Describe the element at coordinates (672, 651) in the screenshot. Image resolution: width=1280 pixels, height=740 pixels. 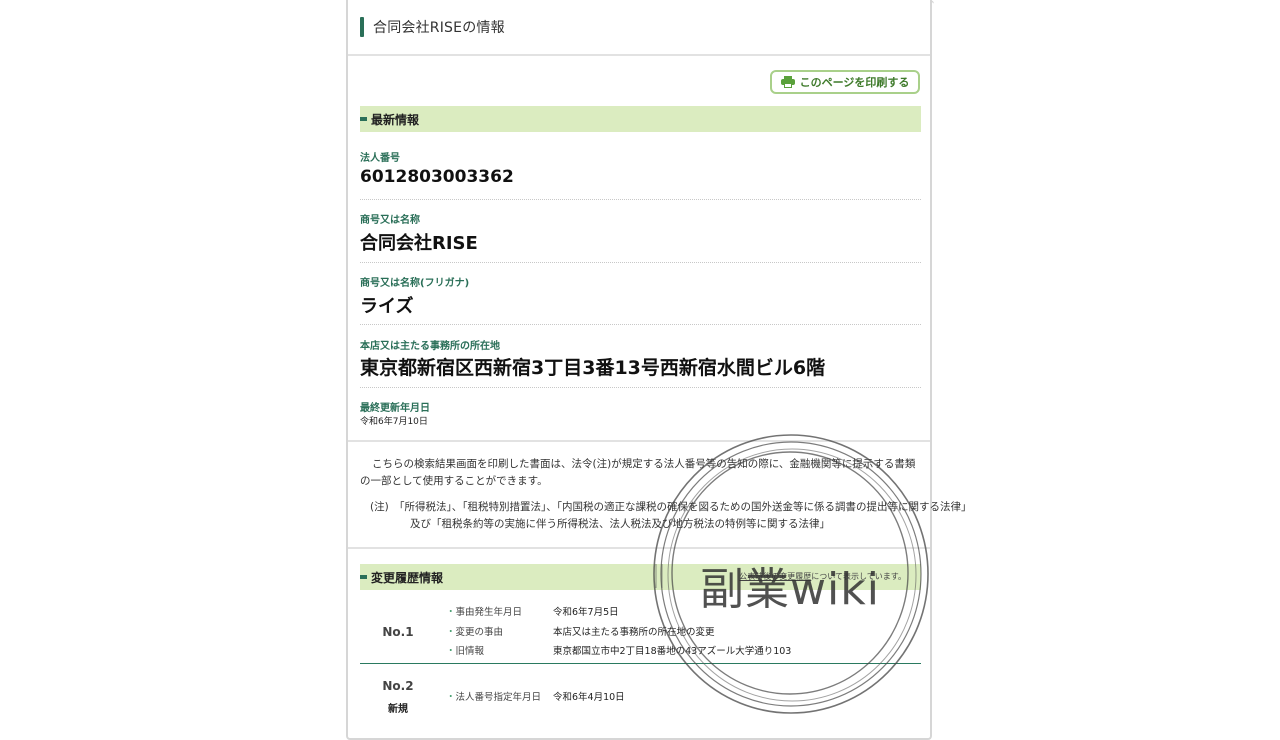
I see `history-value: 東京都国立市中2丁目18番地の43アズール大学通り103` at that location.